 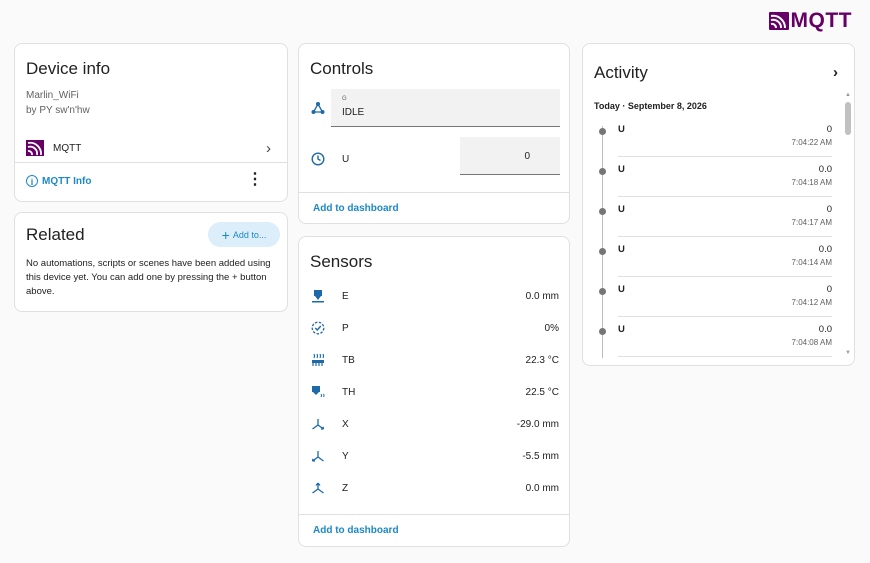 What do you see at coordinates (650, 106) in the screenshot?
I see `activity-date: Today · September 8, 2026` at bounding box center [650, 106].